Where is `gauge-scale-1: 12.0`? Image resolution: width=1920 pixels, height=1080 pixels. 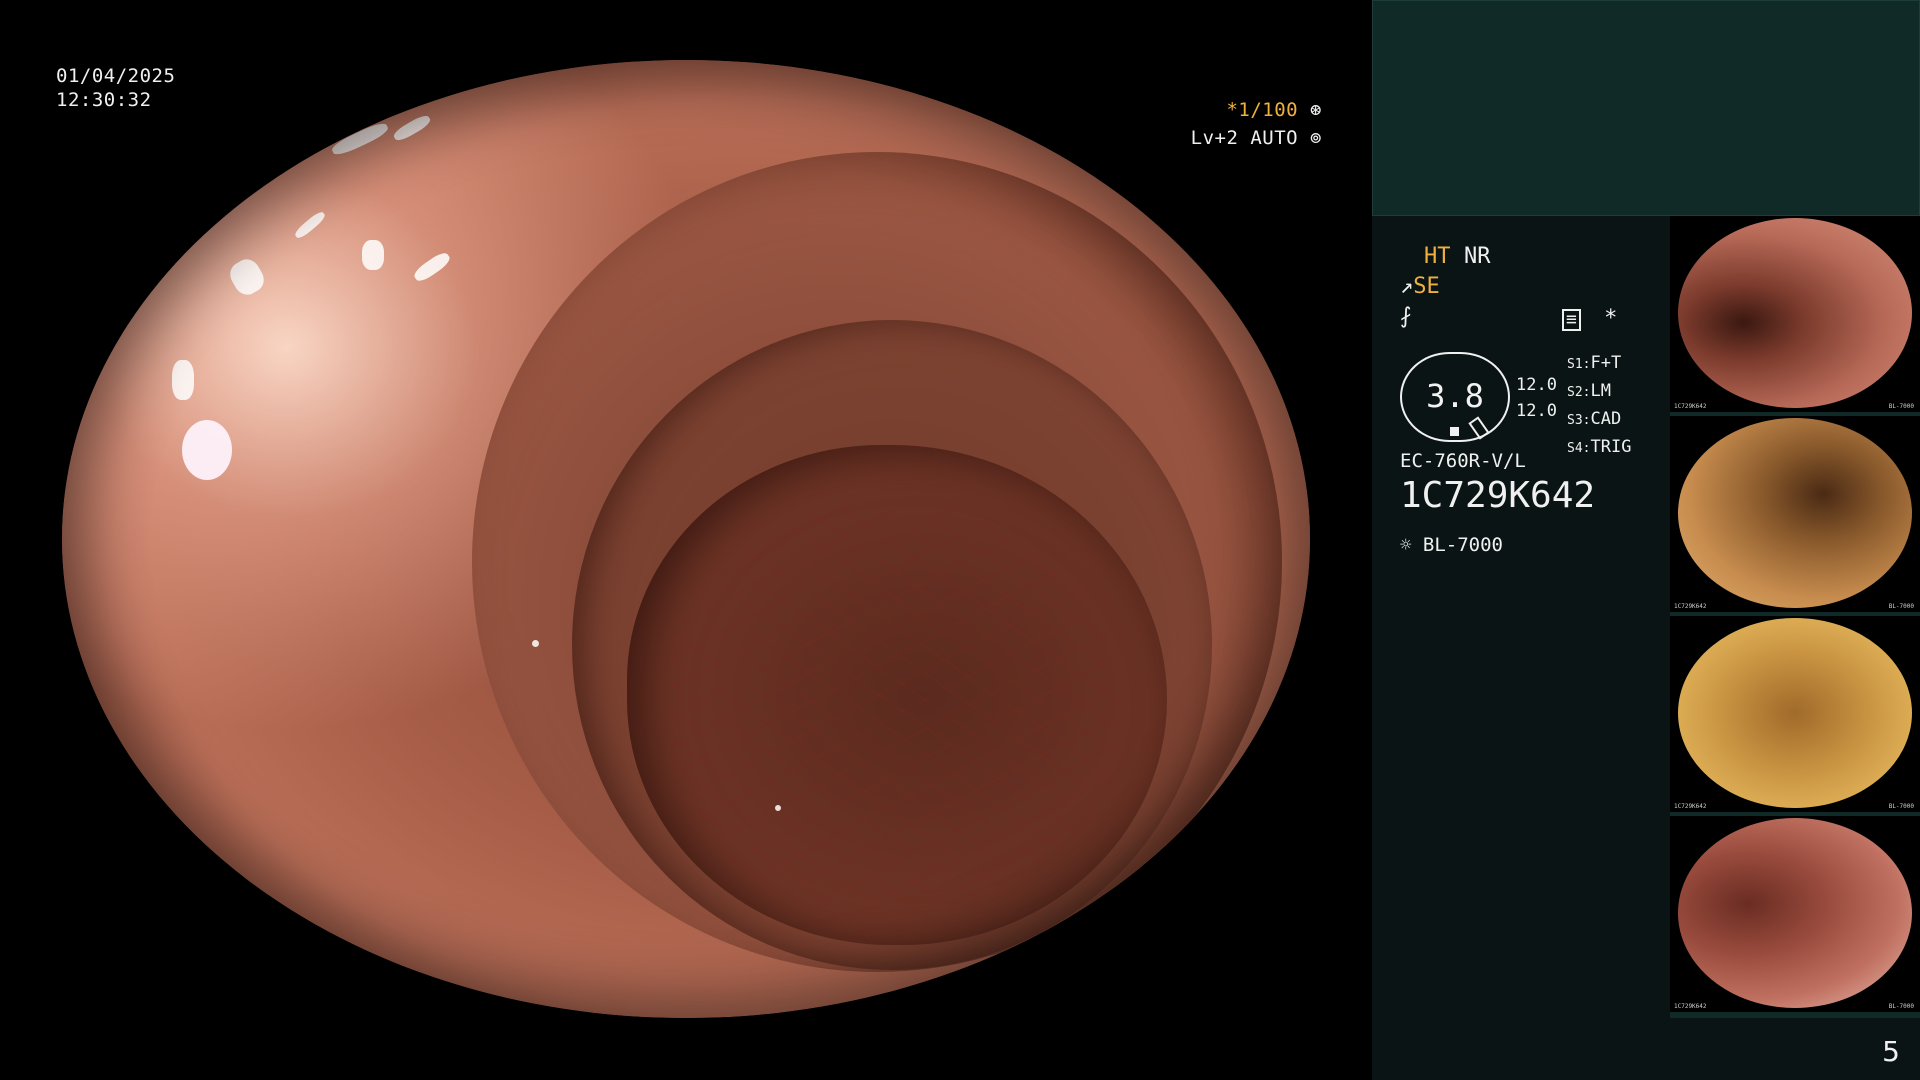 gauge-scale-1: 12.0 is located at coordinates (1536, 385).